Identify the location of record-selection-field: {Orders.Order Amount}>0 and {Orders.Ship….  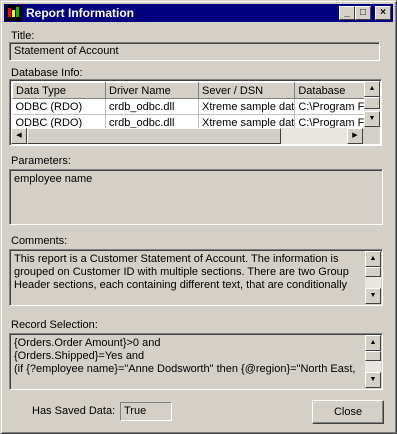
(196, 361).